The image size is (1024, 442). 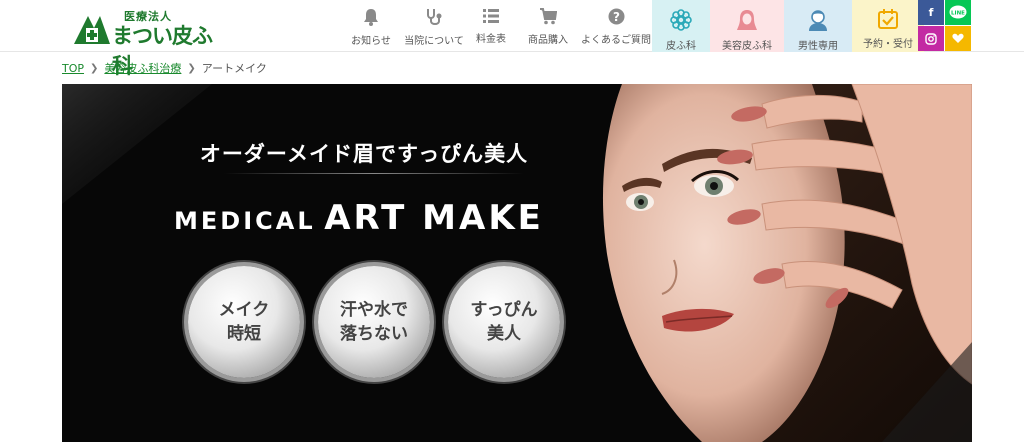 What do you see at coordinates (491, 26) in the screenshot?
I see `nav-price: 料金表` at bounding box center [491, 26].